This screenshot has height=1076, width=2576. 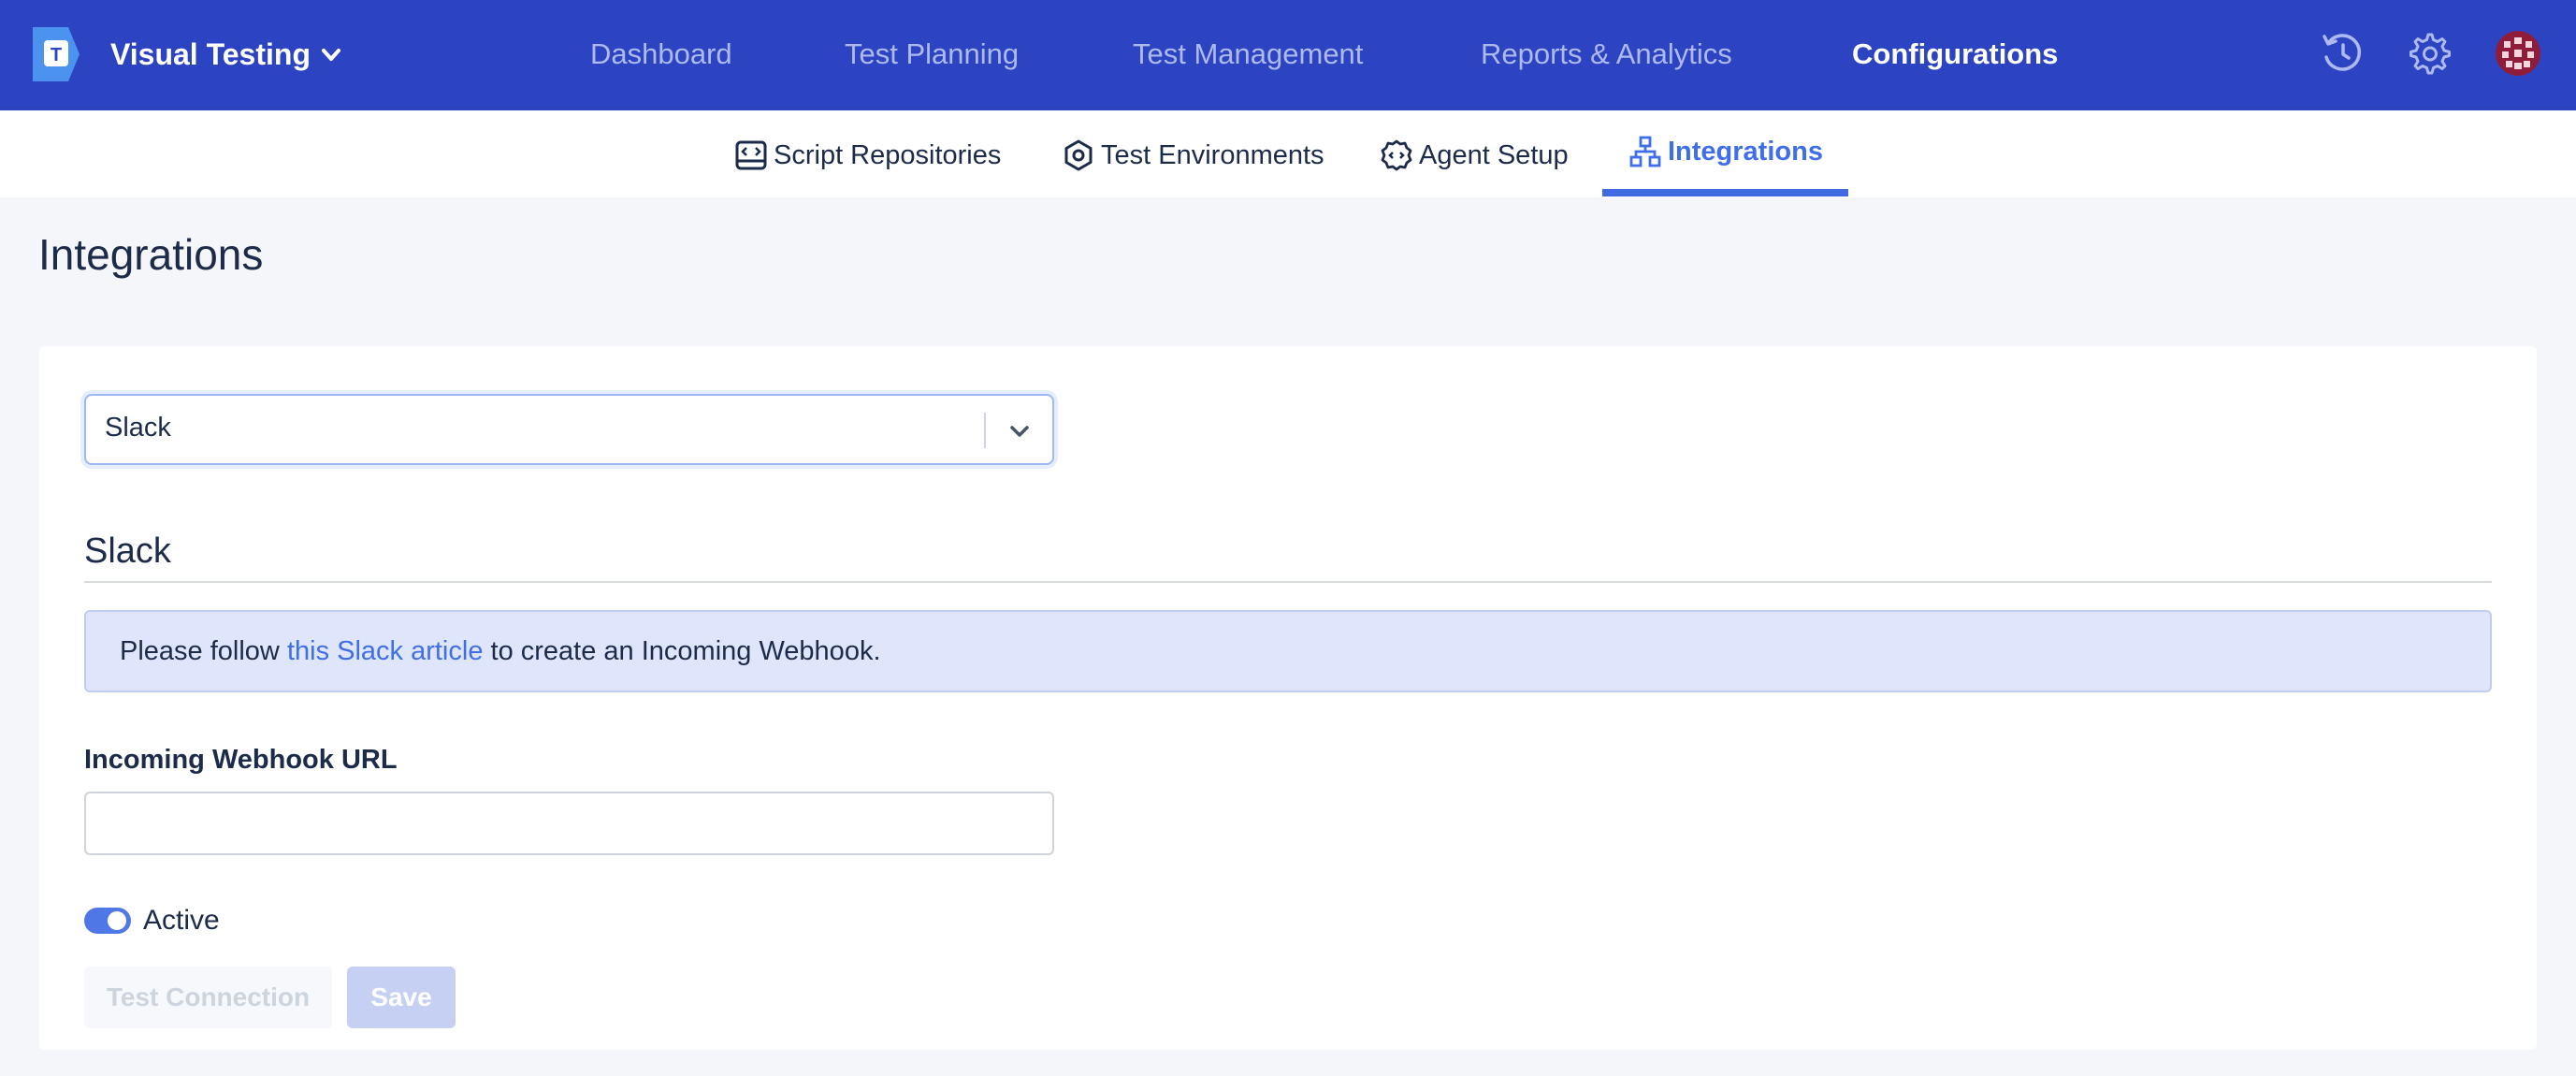 What do you see at coordinates (1745, 151) in the screenshot?
I see `tab-label: Integrations` at bounding box center [1745, 151].